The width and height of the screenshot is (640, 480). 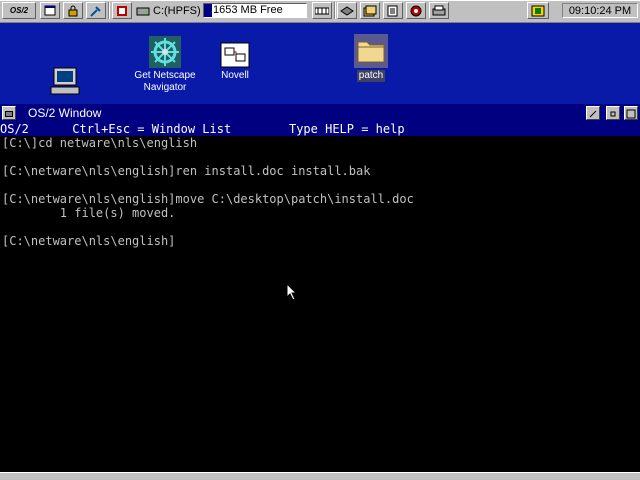 I want to click on maximize-button, so click(x=631, y=113).